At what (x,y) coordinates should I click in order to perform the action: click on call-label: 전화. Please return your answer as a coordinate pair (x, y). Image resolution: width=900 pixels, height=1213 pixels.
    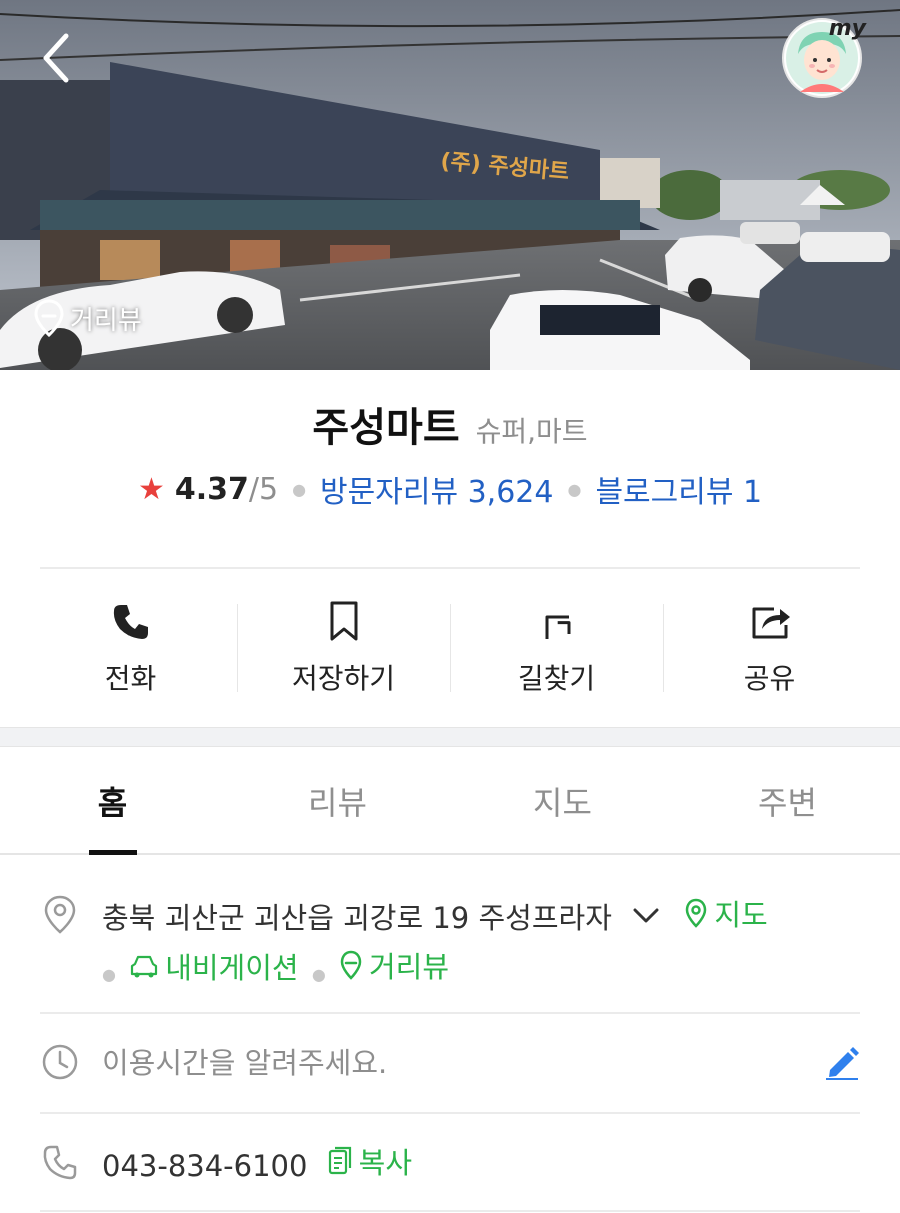
    Looking at the image, I should click on (130, 678).